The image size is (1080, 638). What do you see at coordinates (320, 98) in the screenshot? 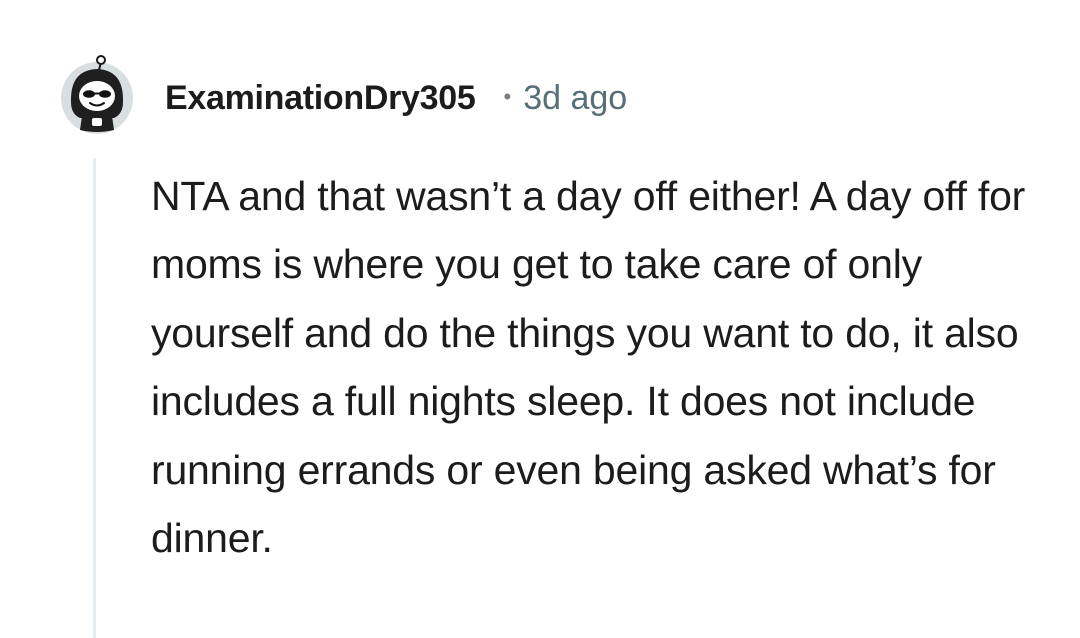
I see `username-link: ExaminationDry305` at bounding box center [320, 98].